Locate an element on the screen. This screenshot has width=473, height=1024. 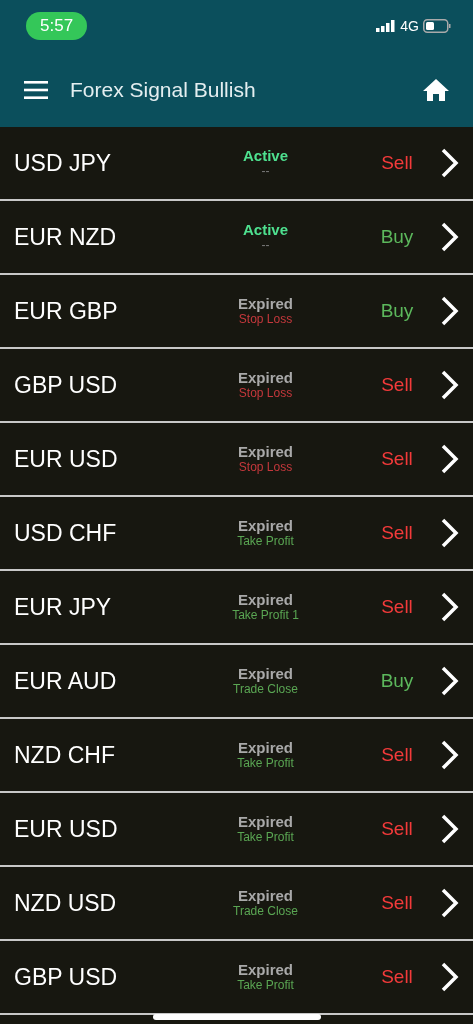
signal-row: EUR NZD Active -- Buy is located at coordinates (236, 238).